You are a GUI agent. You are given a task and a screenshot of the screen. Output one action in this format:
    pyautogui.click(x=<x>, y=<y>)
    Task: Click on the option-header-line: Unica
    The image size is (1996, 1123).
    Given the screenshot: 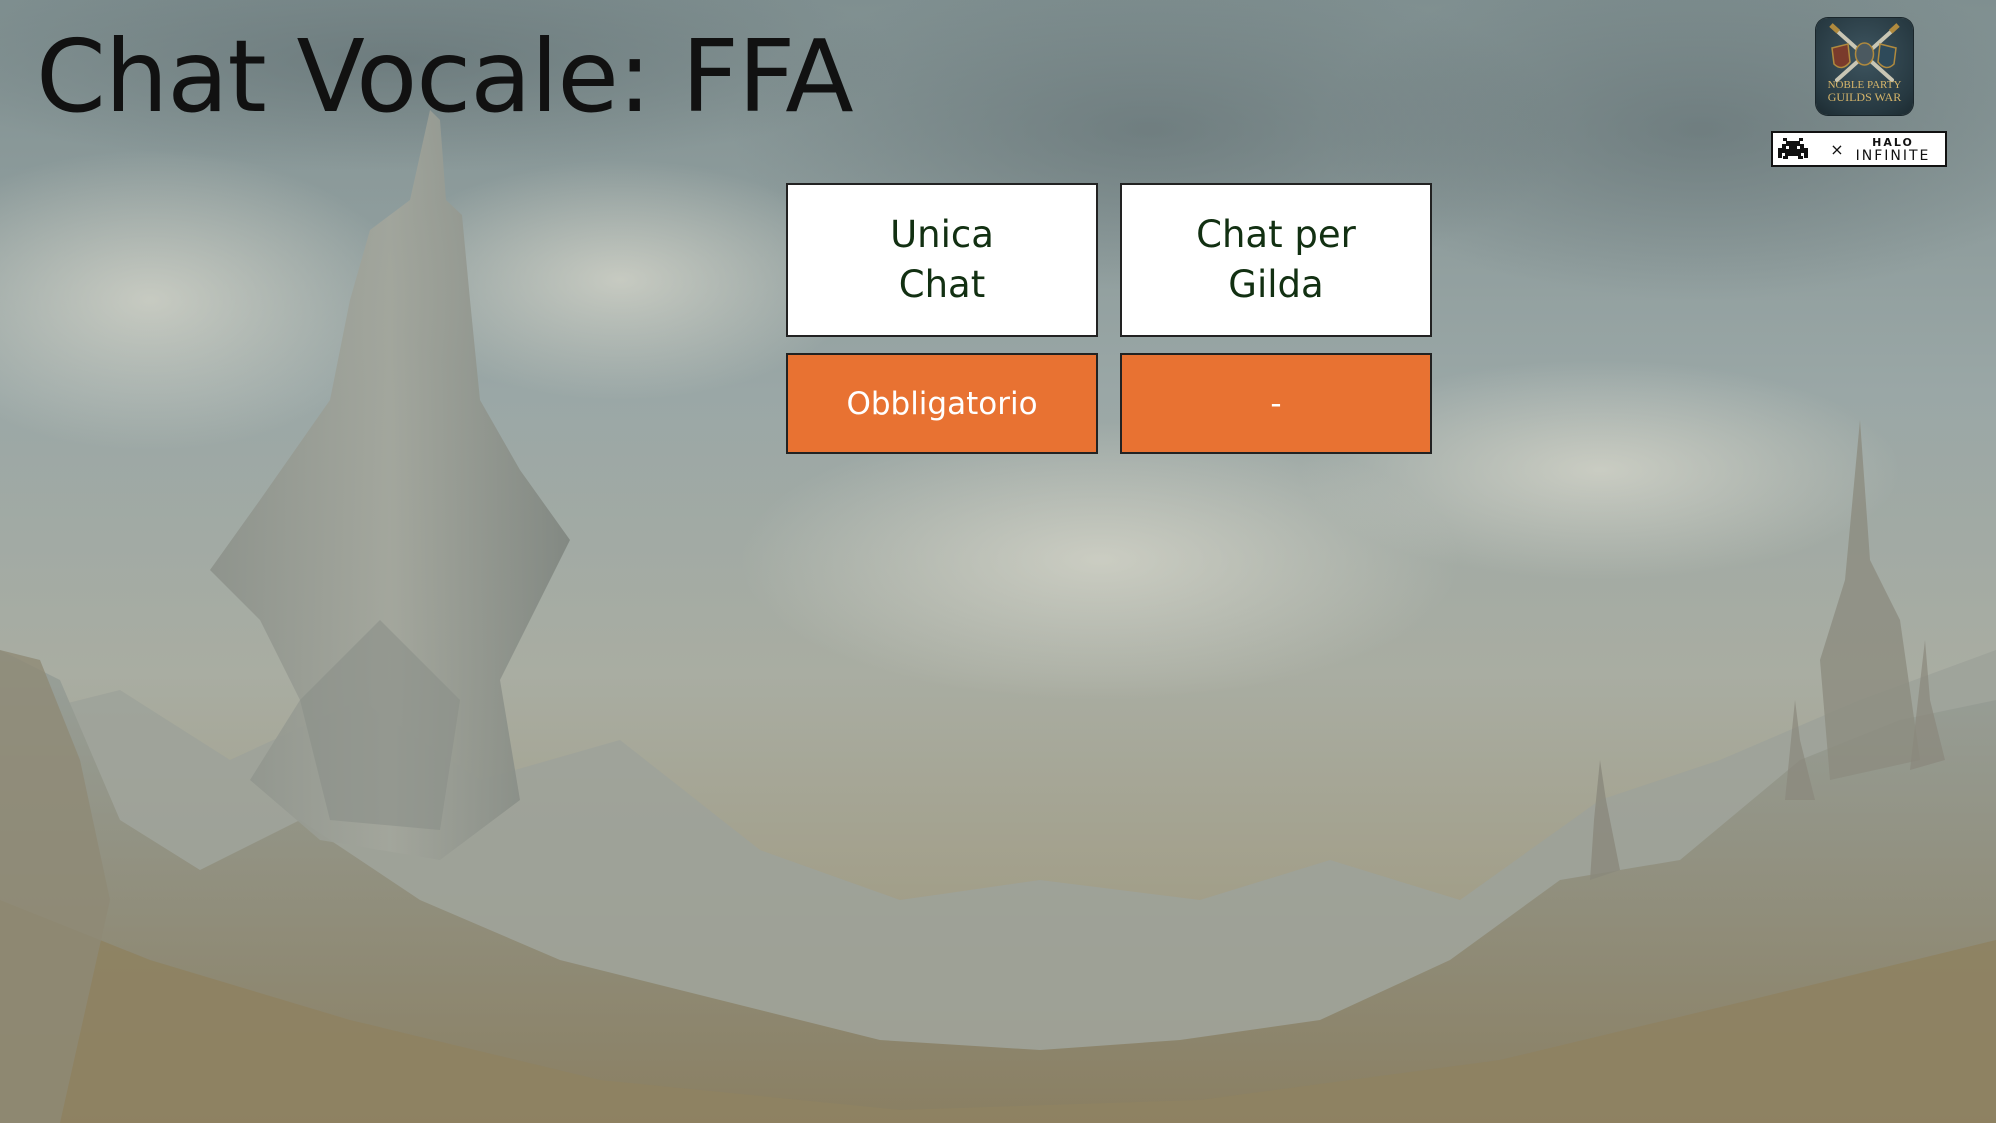 What is the action you would take?
    pyautogui.click(x=942, y=234)
    